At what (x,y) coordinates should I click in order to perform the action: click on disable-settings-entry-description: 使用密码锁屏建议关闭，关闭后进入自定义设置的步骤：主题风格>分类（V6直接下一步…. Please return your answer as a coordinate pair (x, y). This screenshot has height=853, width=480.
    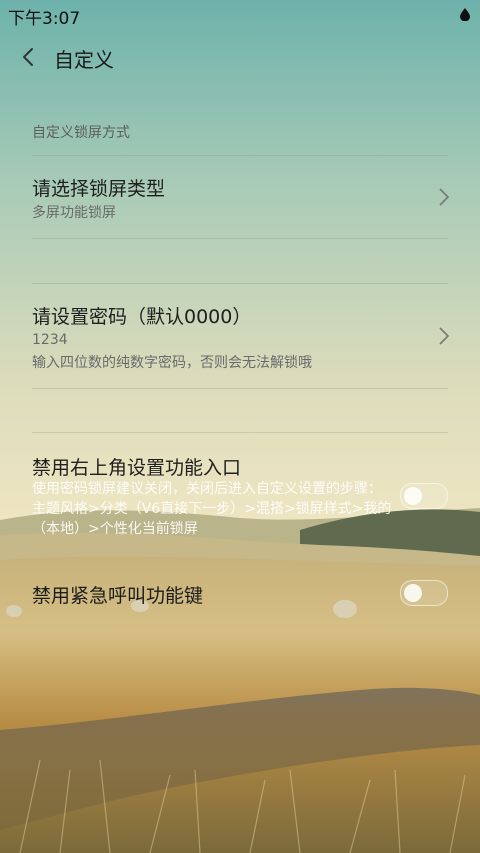
    Looking at the image, I should click on (212, 509).